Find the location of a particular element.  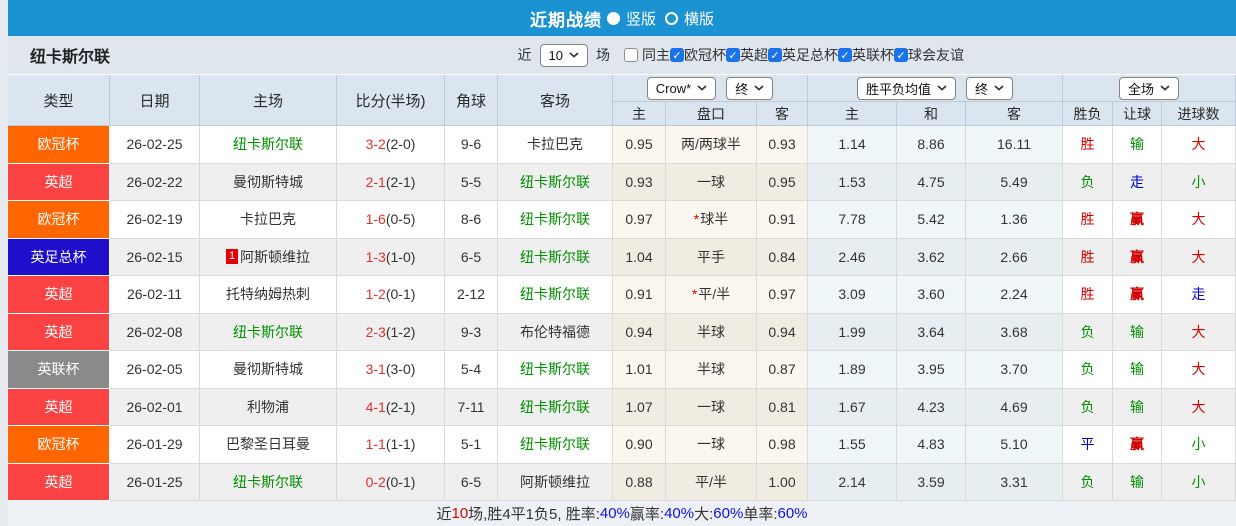

home-team: 托特纳姆热刺 is located at coordinates (268, 295).